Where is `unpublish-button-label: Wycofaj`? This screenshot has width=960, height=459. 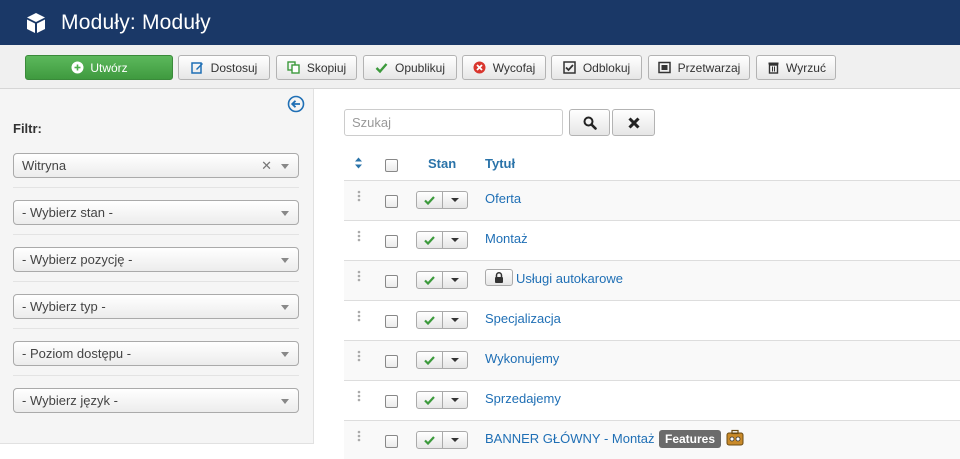 unpublish-button-label: Wycofaj is located at coordinates (514, 67).